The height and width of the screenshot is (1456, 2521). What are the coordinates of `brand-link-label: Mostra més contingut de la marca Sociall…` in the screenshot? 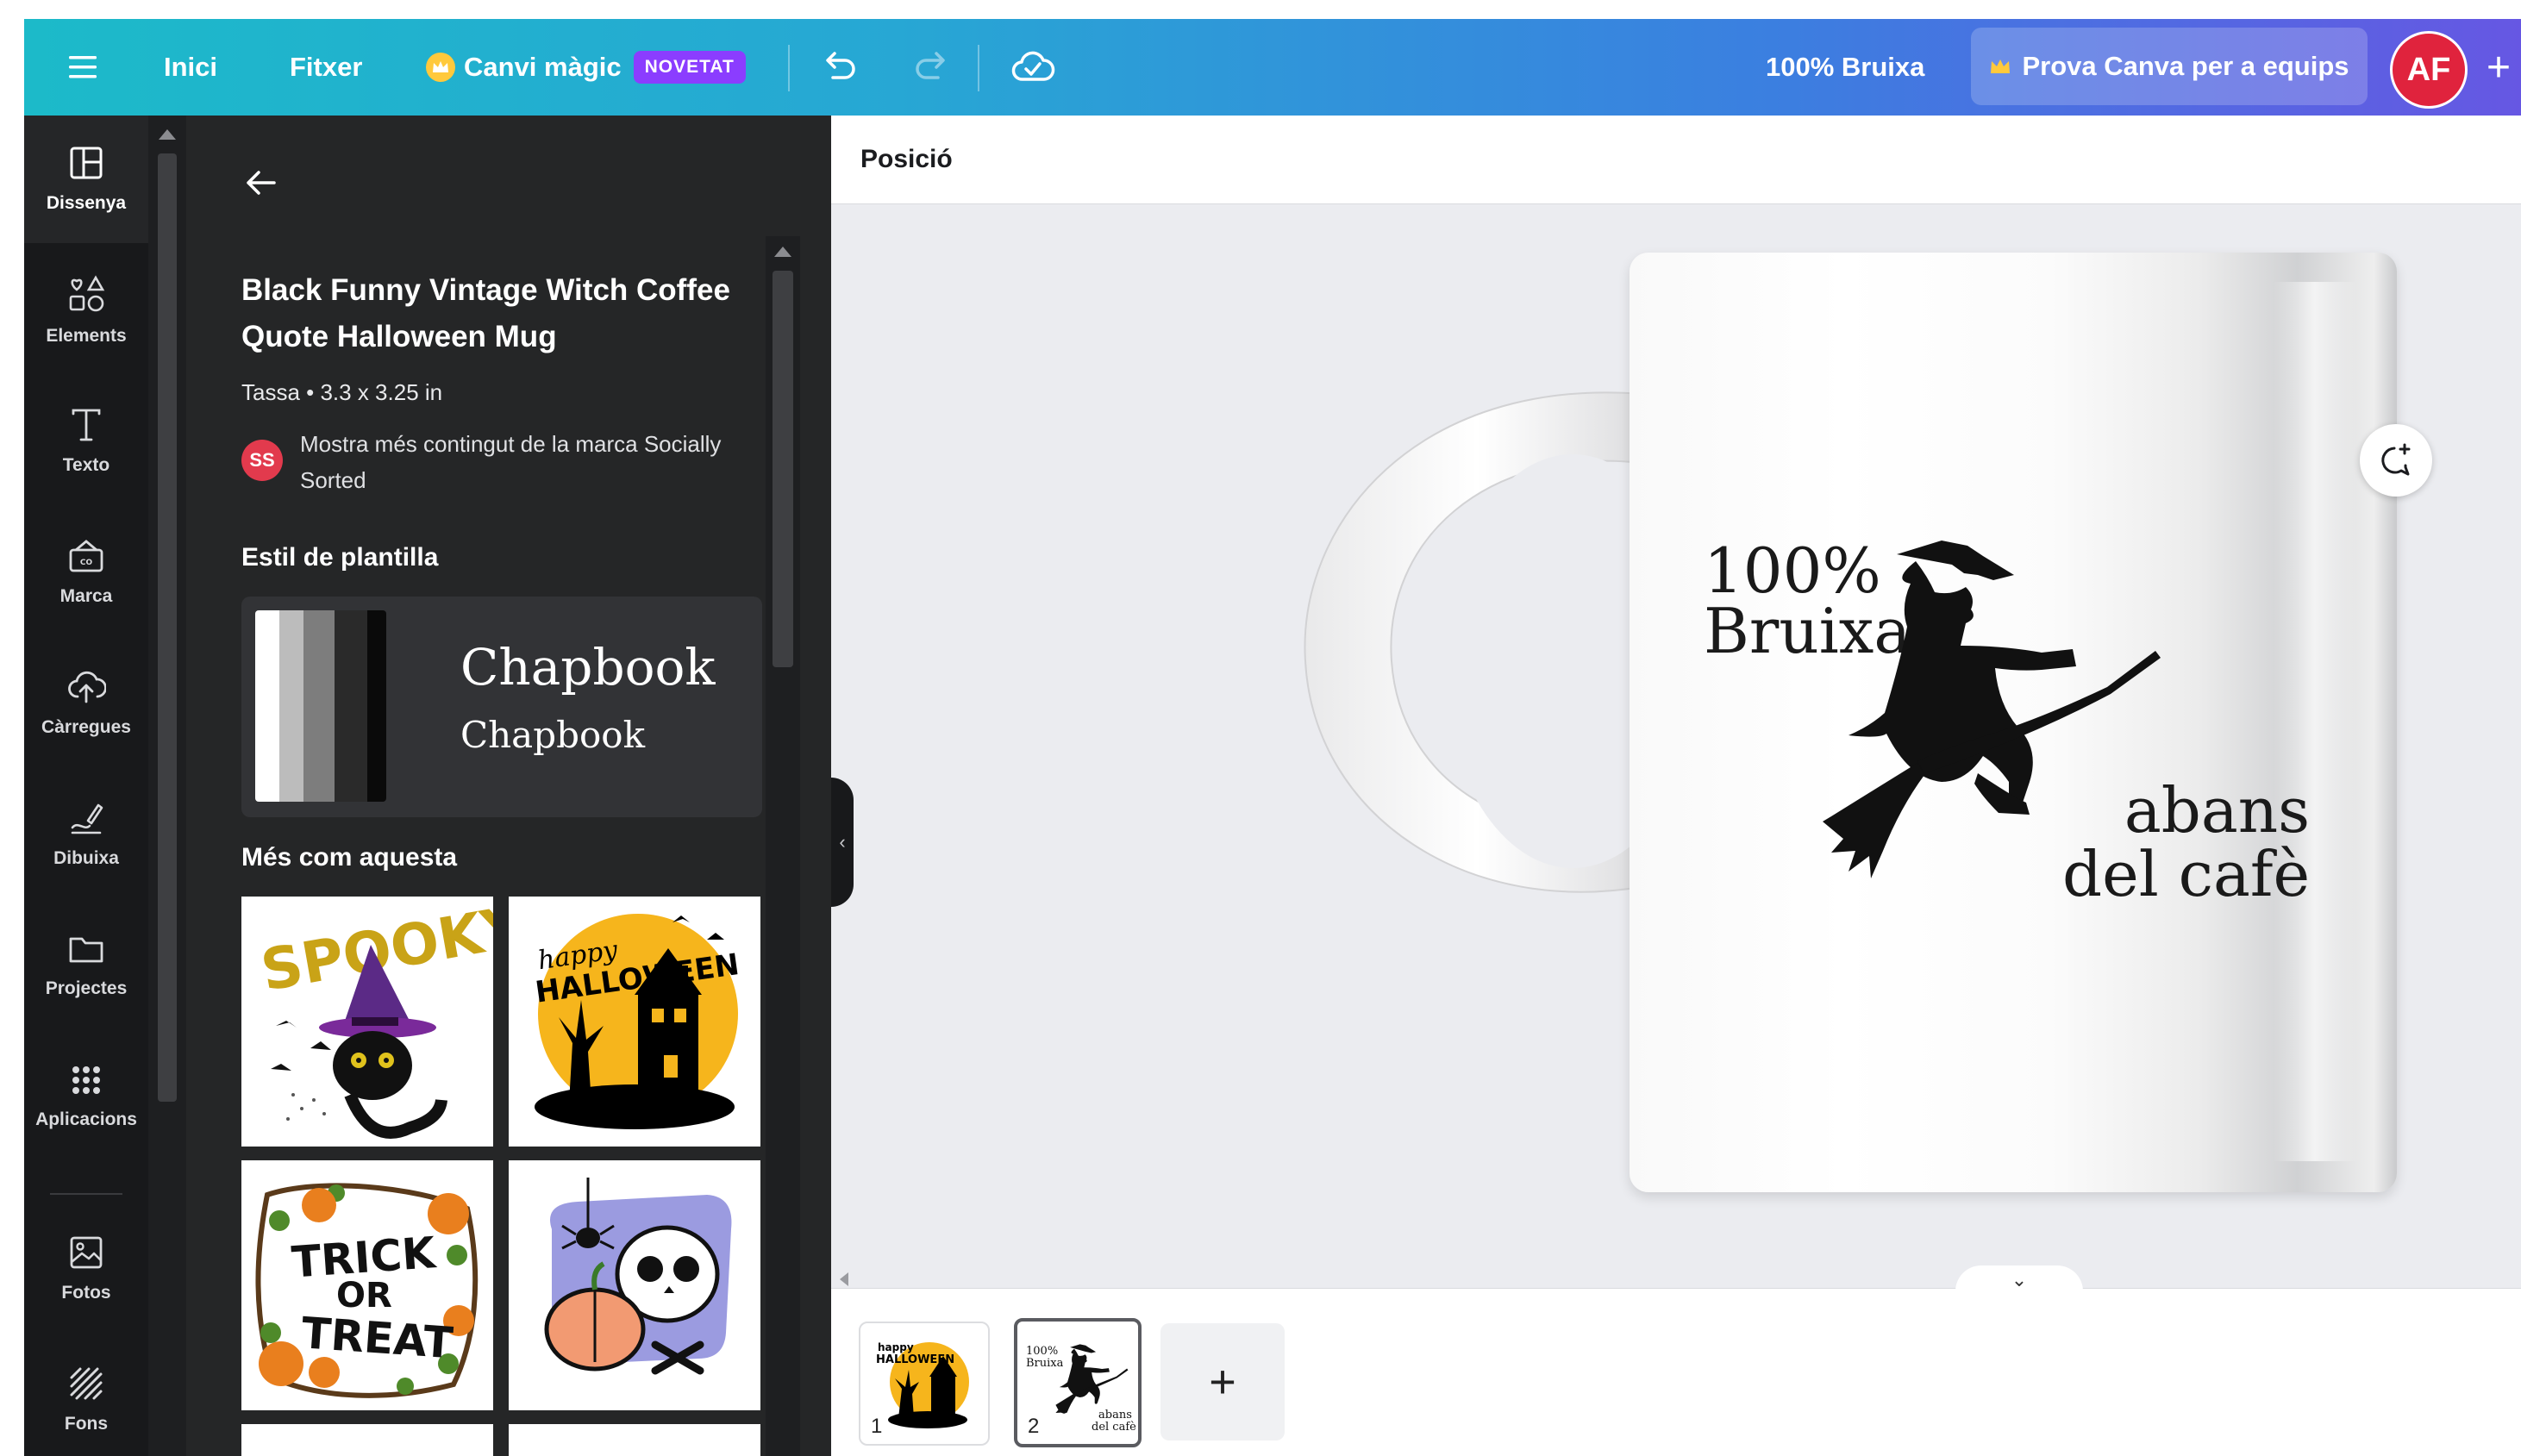 It's located at (511, 462).